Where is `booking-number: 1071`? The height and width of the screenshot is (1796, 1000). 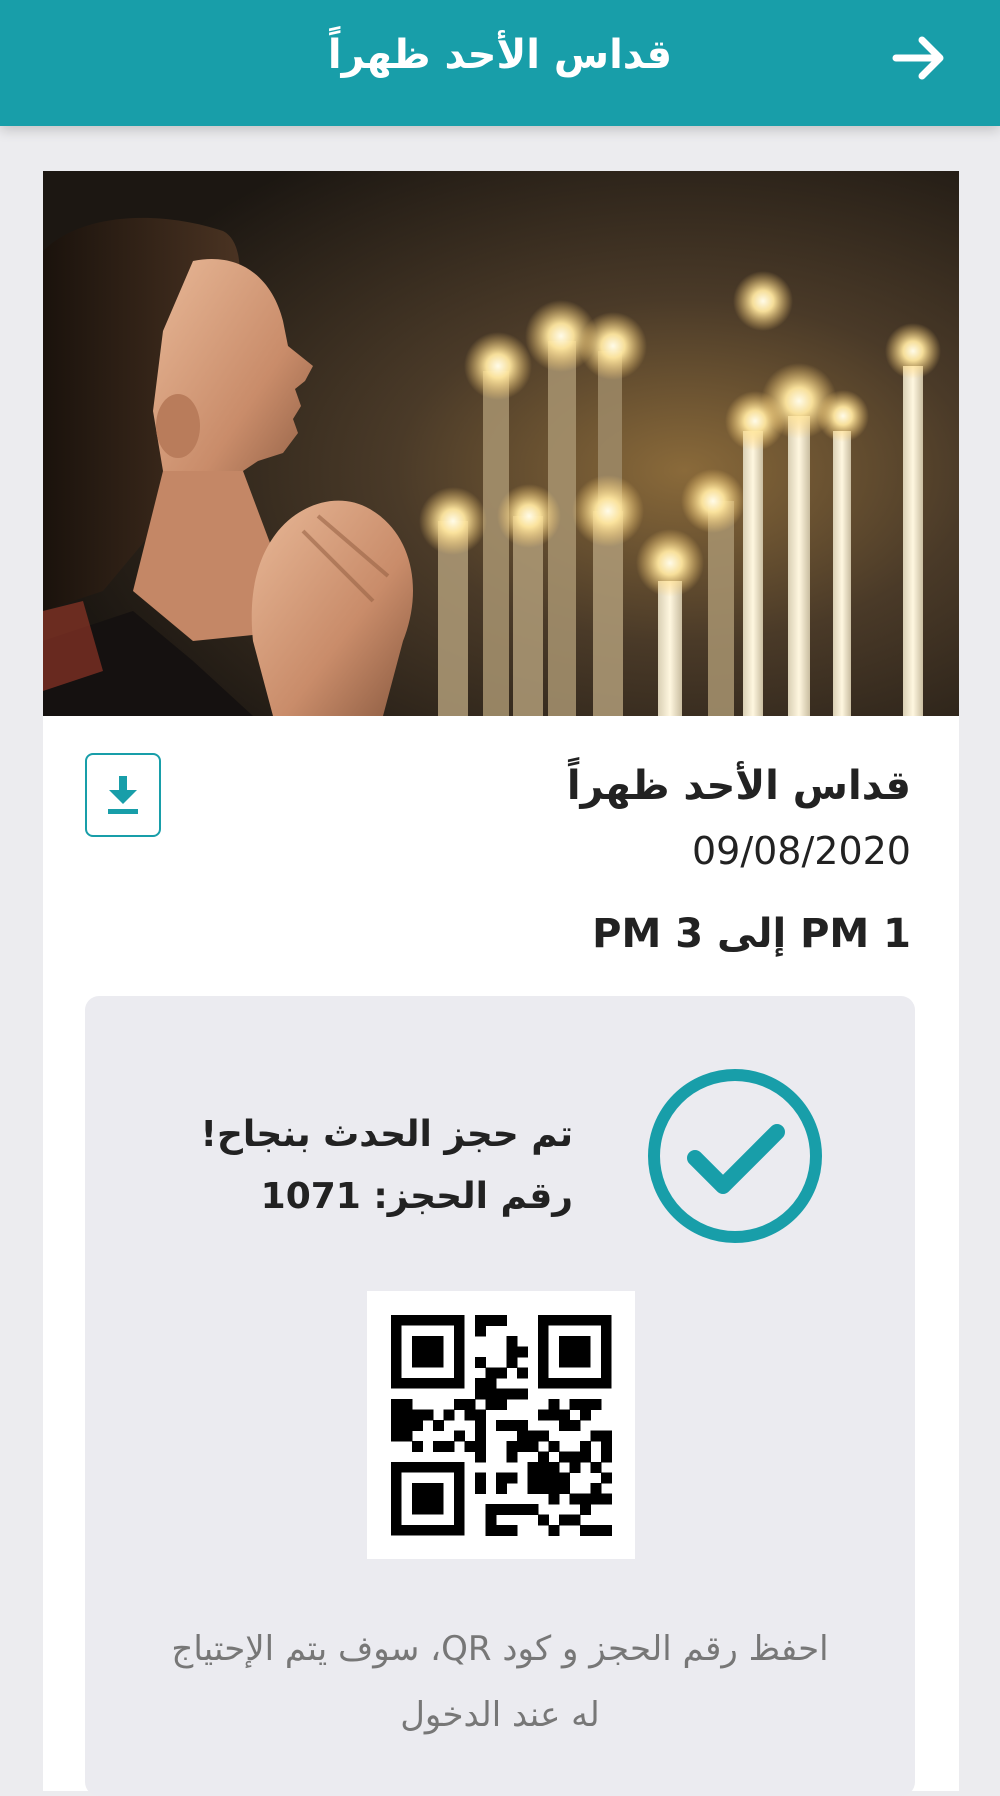
booking-number: 1071 is located at coordinates (310, 1196).